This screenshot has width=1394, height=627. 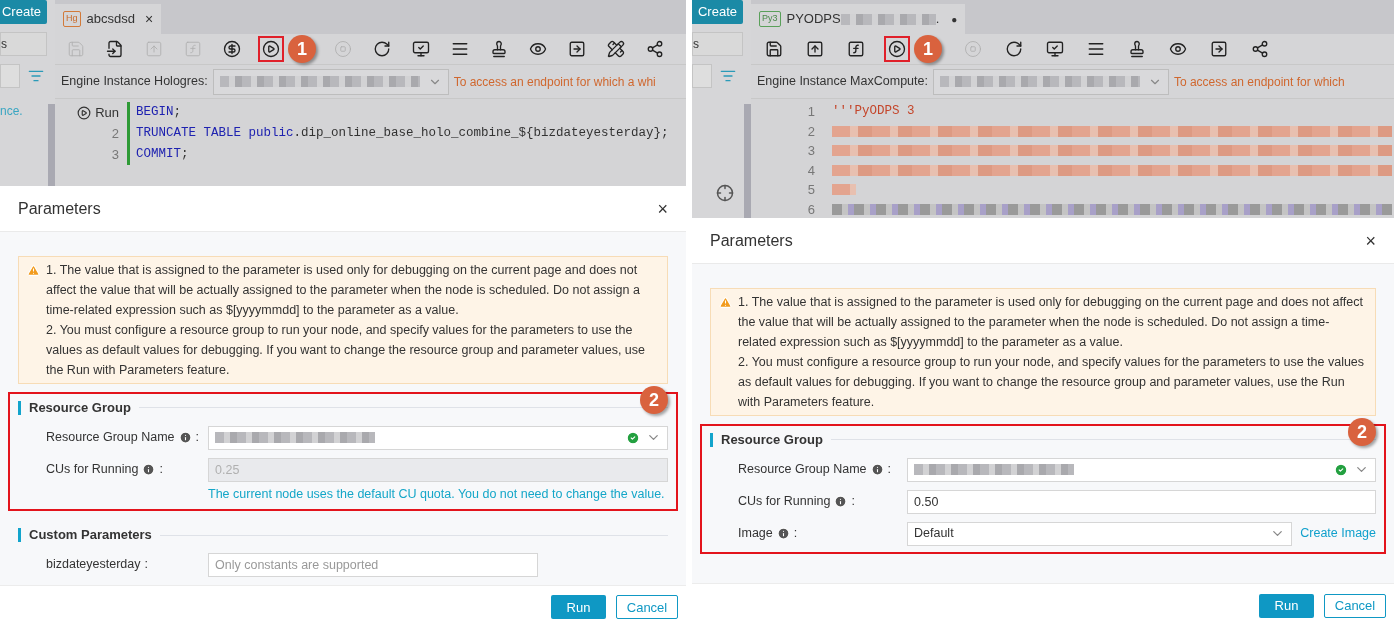 What do you see at coordinates (554, 82) in the screenshot?
I see `endpoint-notice: To access an endpoint for which a whi` at bounding box center [554, 82].